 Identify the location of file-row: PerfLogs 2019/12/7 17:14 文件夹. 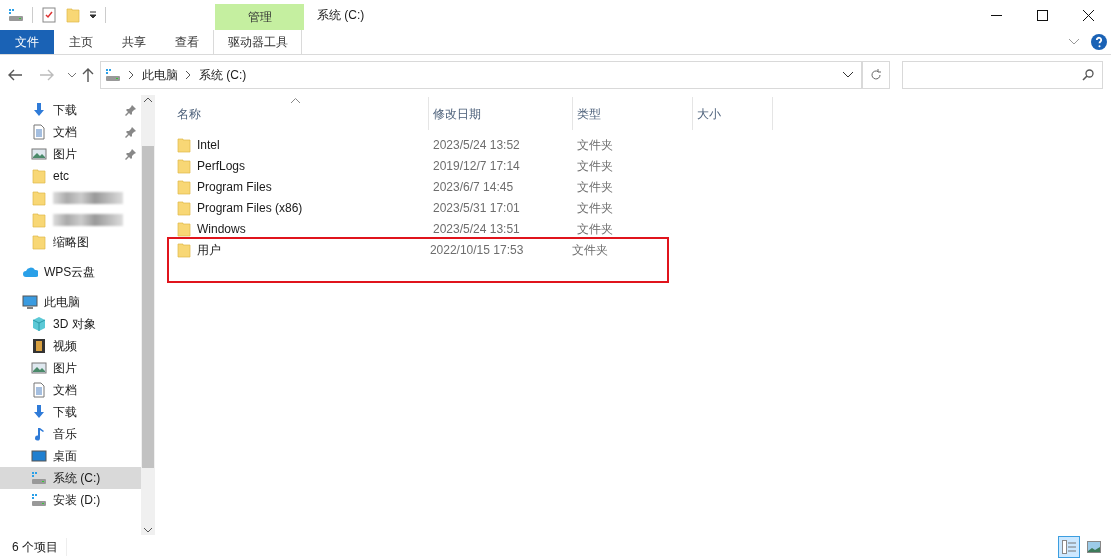
(423, 165).